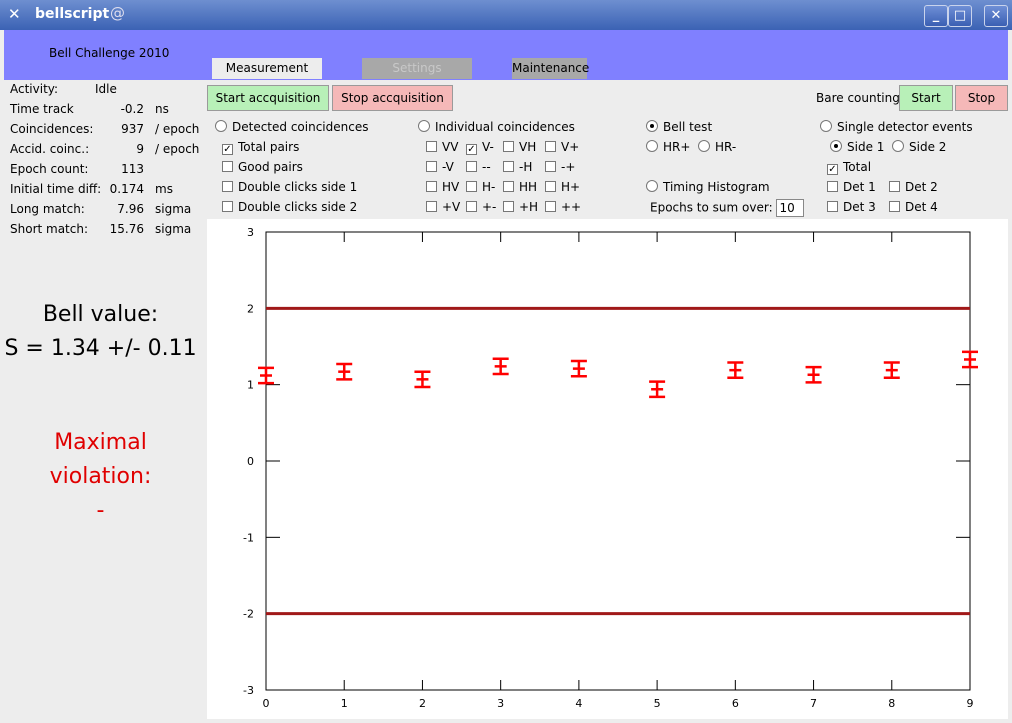 The height and width of the screenshot is (723, 1012). I want to click on x-tick-label: 3, so click(500, 703).